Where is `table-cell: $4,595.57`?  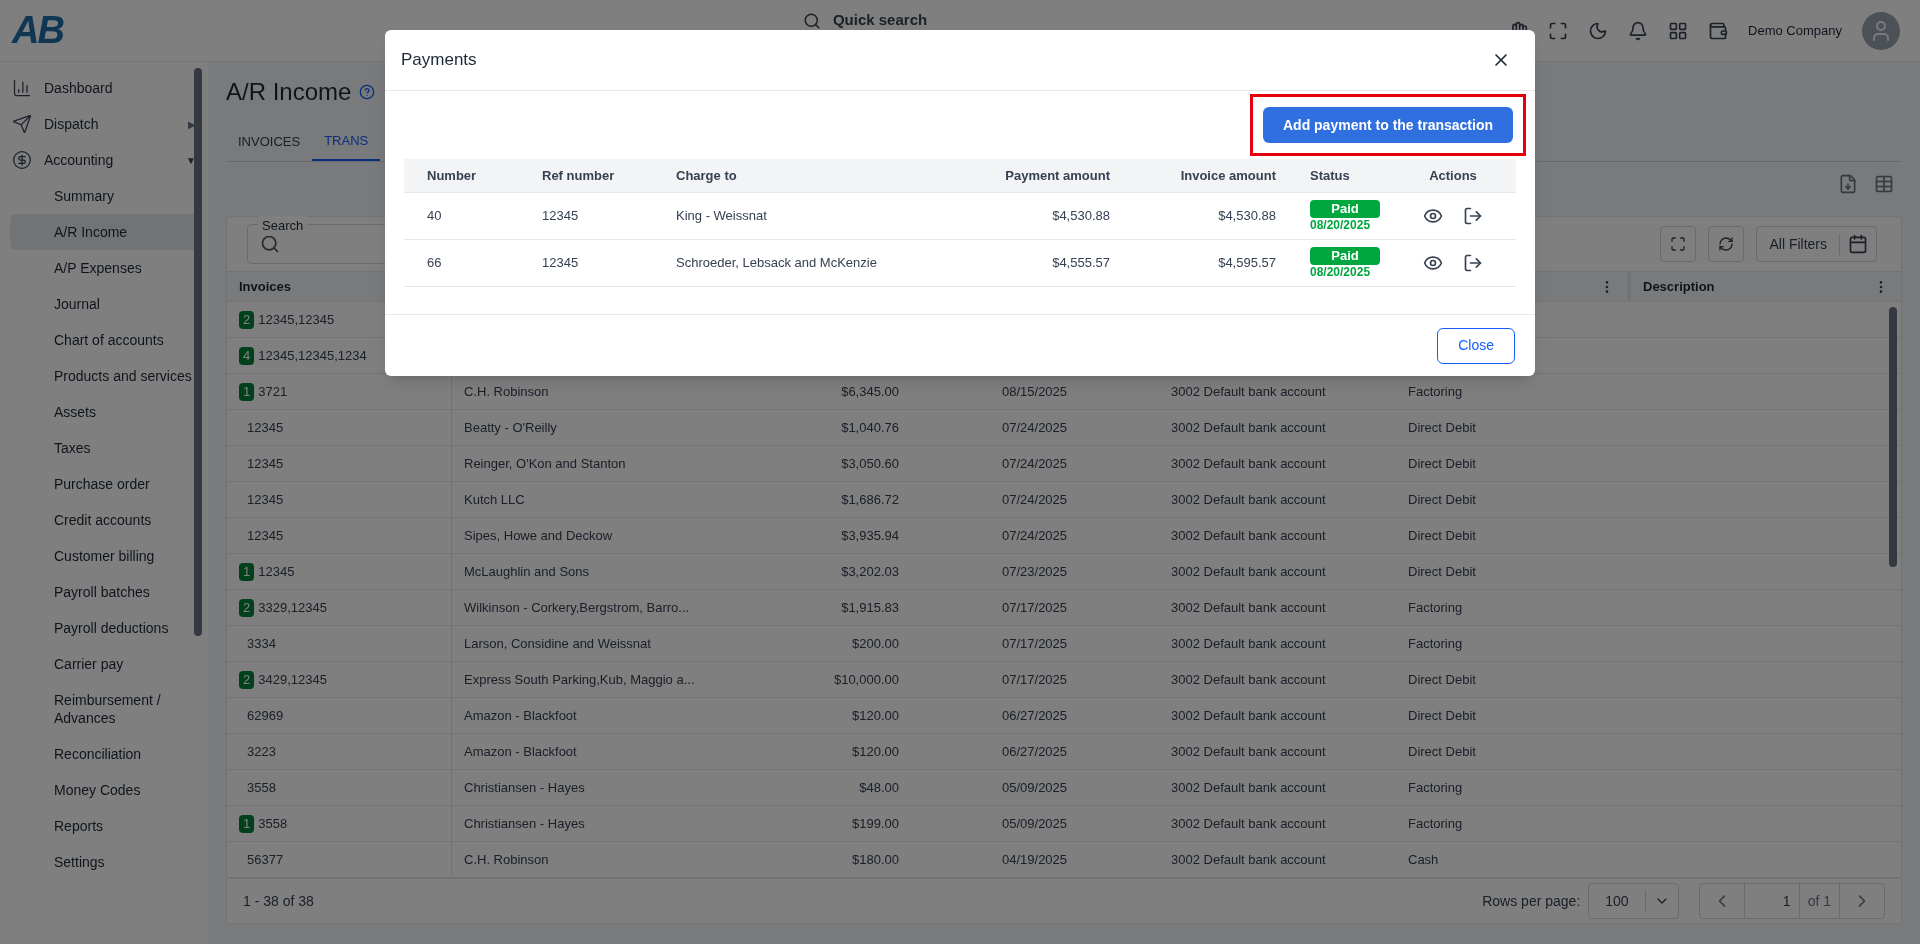
table-cell: $4,595.57 is located at coordinates (1247, 263).